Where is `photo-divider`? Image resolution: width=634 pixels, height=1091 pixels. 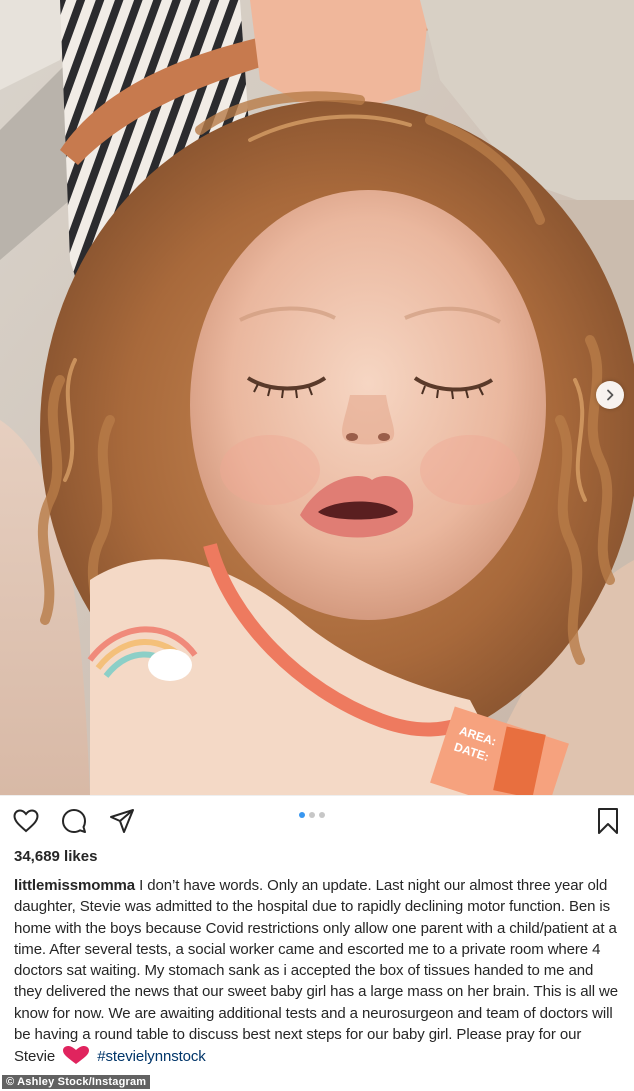
photo-divider is located at coordinates (317, 795).